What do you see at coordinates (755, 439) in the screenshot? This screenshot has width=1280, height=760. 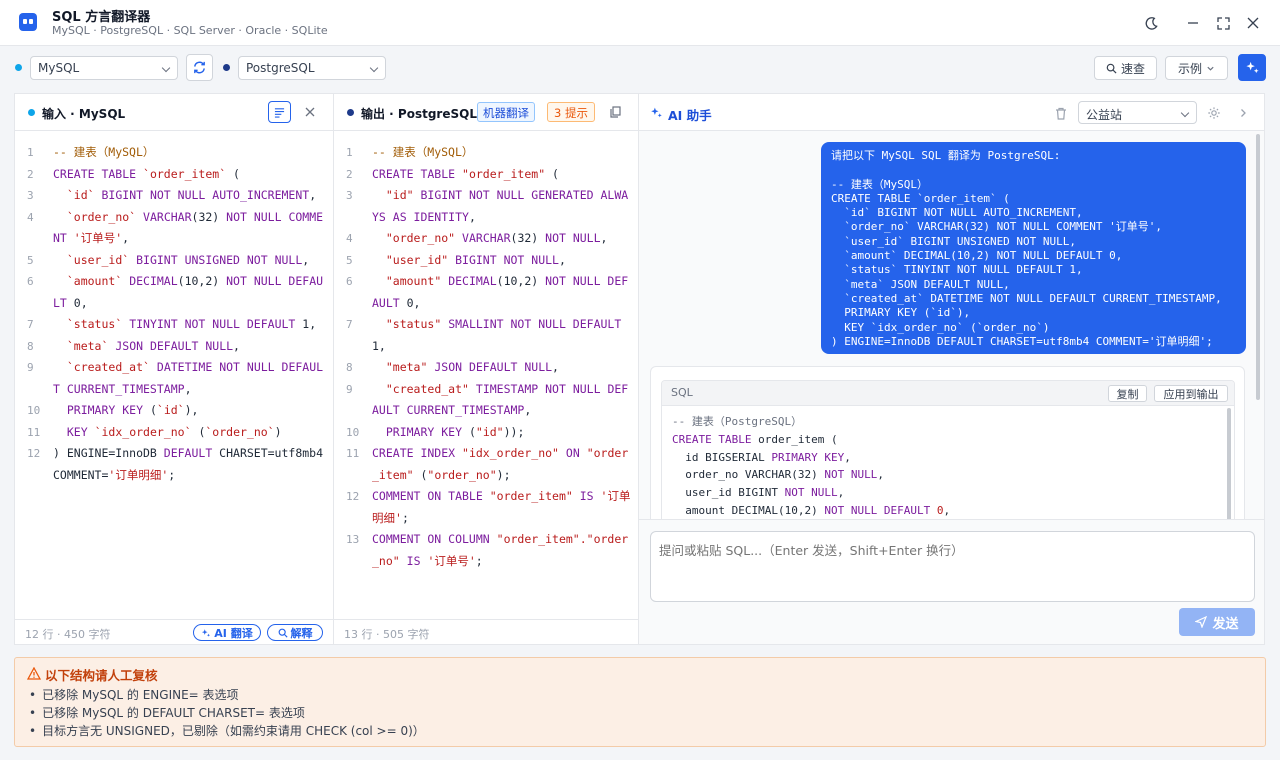 I see `reply-code-line: CREATE TABLE order_item (` at bounding box center [755, 439].